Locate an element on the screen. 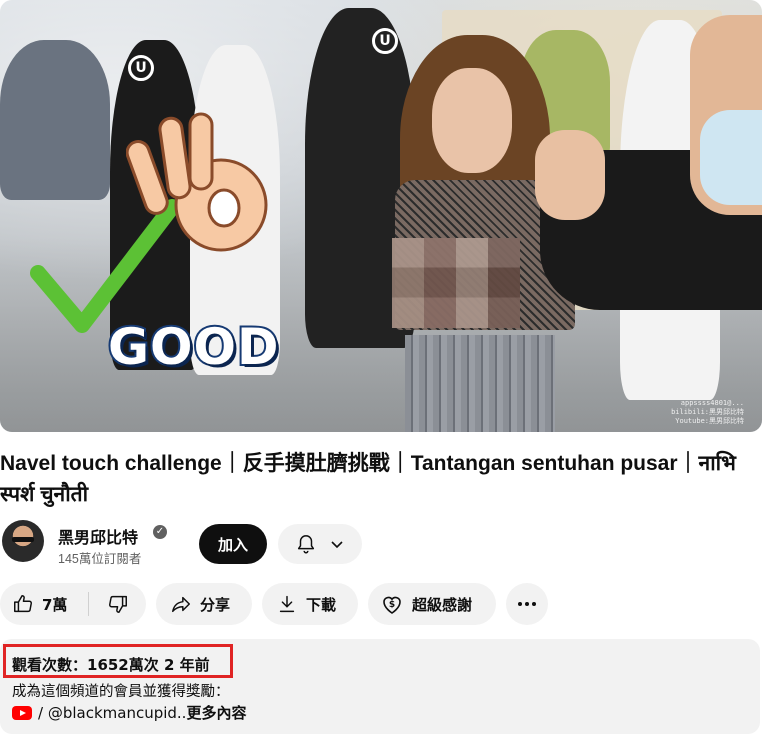  show-more-link: 更多內容 is located at coordinates (216, 713).